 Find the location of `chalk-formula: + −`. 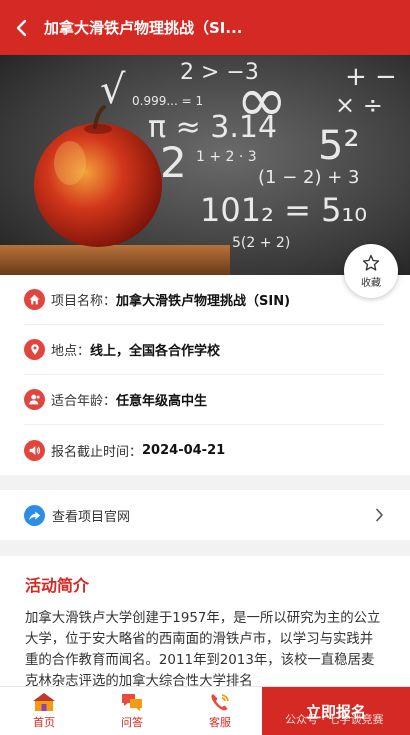

chalk-formula: + − is located at coordinates (371, 77).